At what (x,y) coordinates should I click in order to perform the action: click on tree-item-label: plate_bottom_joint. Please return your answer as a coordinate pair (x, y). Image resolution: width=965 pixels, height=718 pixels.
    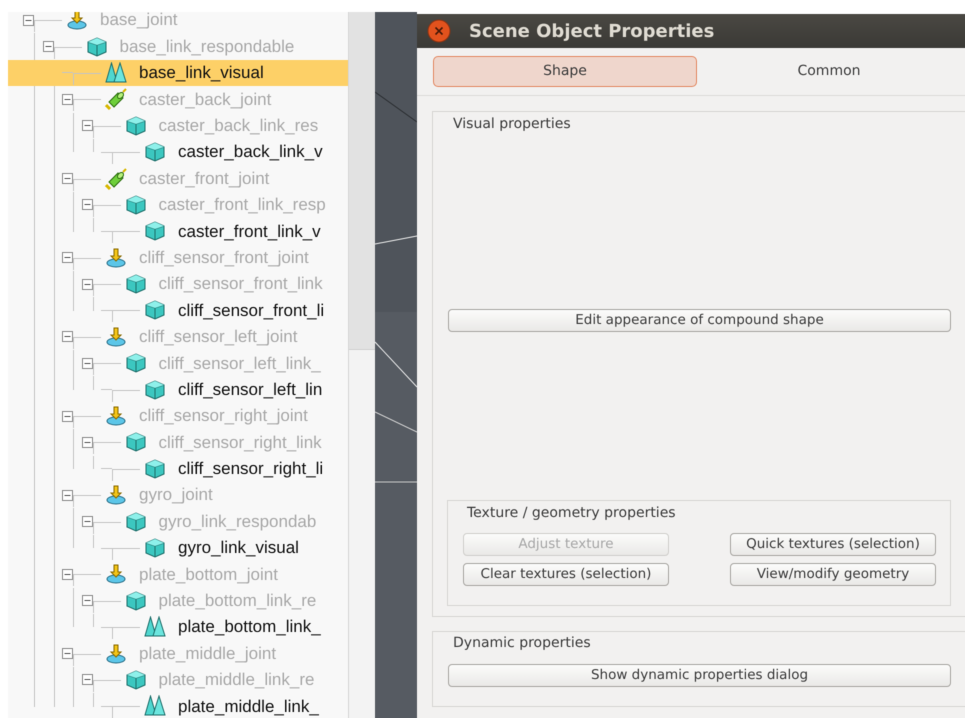
    Looking at the image, I should click on (208, 575).